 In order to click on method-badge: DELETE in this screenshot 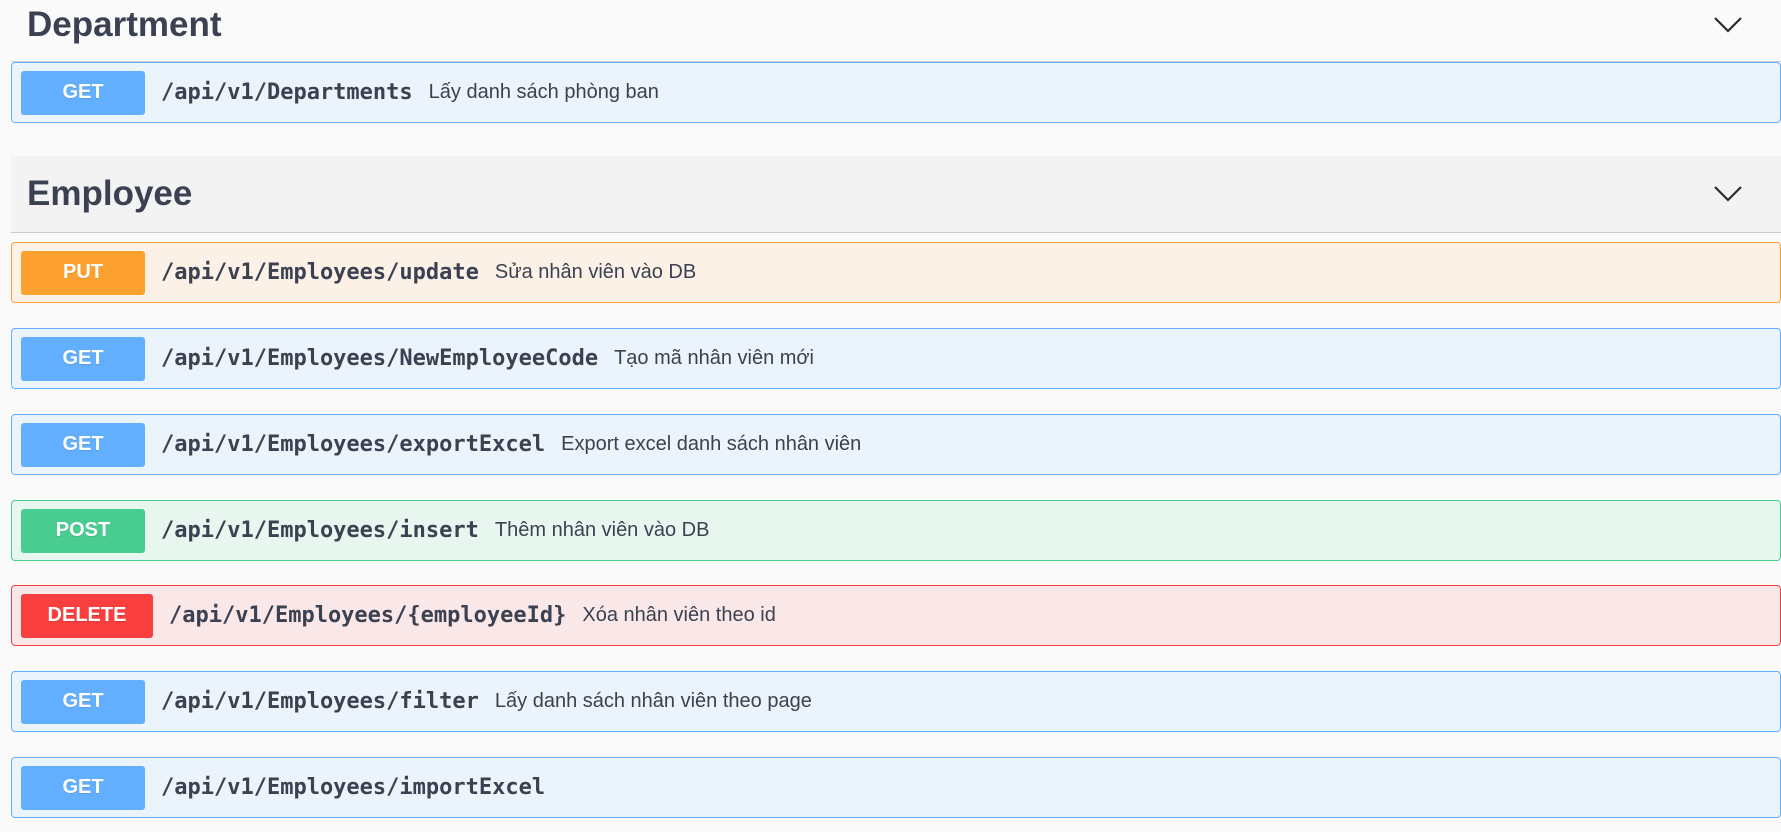, I will do `click(87, 615)`.